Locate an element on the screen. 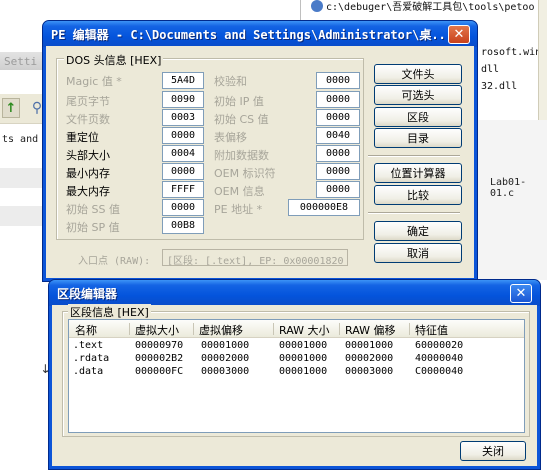 This screenshot has height=474, width=547. field-label: 尾页字节 is located at coordinates (88, 101).